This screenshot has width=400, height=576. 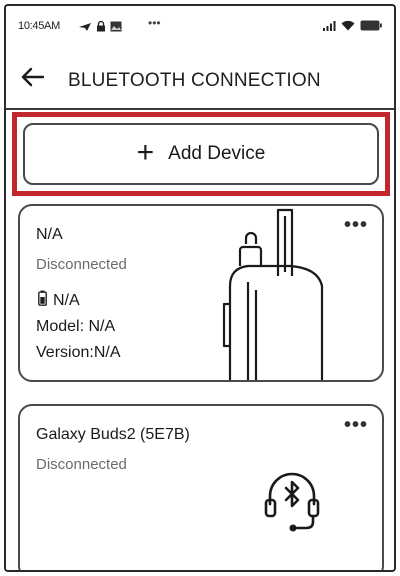 I want to click on status-notification-icons, so click(x=100, y=28).